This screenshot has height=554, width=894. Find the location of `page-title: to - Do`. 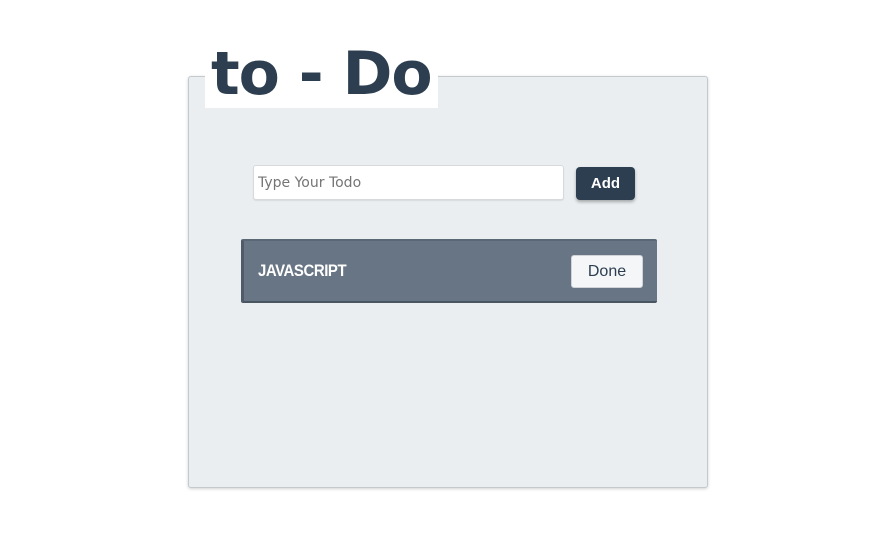

page-title: to - Do is located at coordinates (321, 74).